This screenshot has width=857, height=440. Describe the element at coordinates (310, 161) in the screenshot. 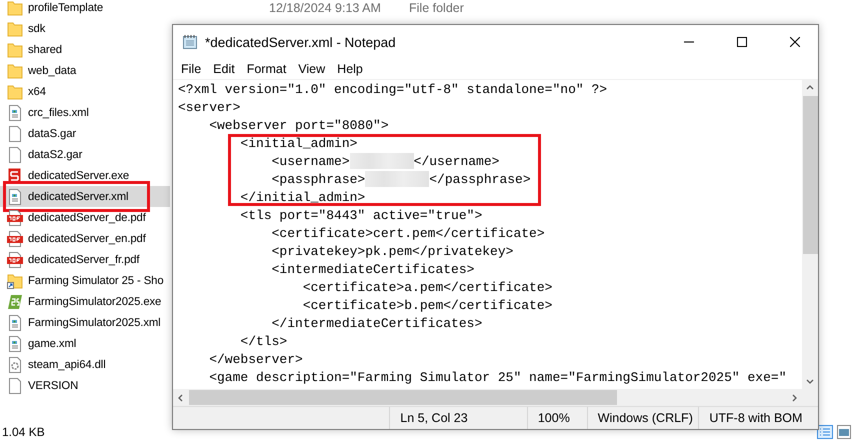

I see `code-text: <username>` at that location.